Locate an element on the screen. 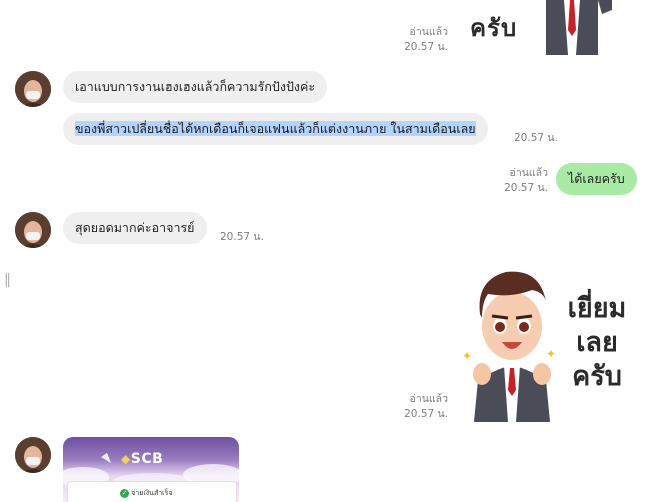  scb-logo-icon: ◆SCB is located at coordinates (142, 459).